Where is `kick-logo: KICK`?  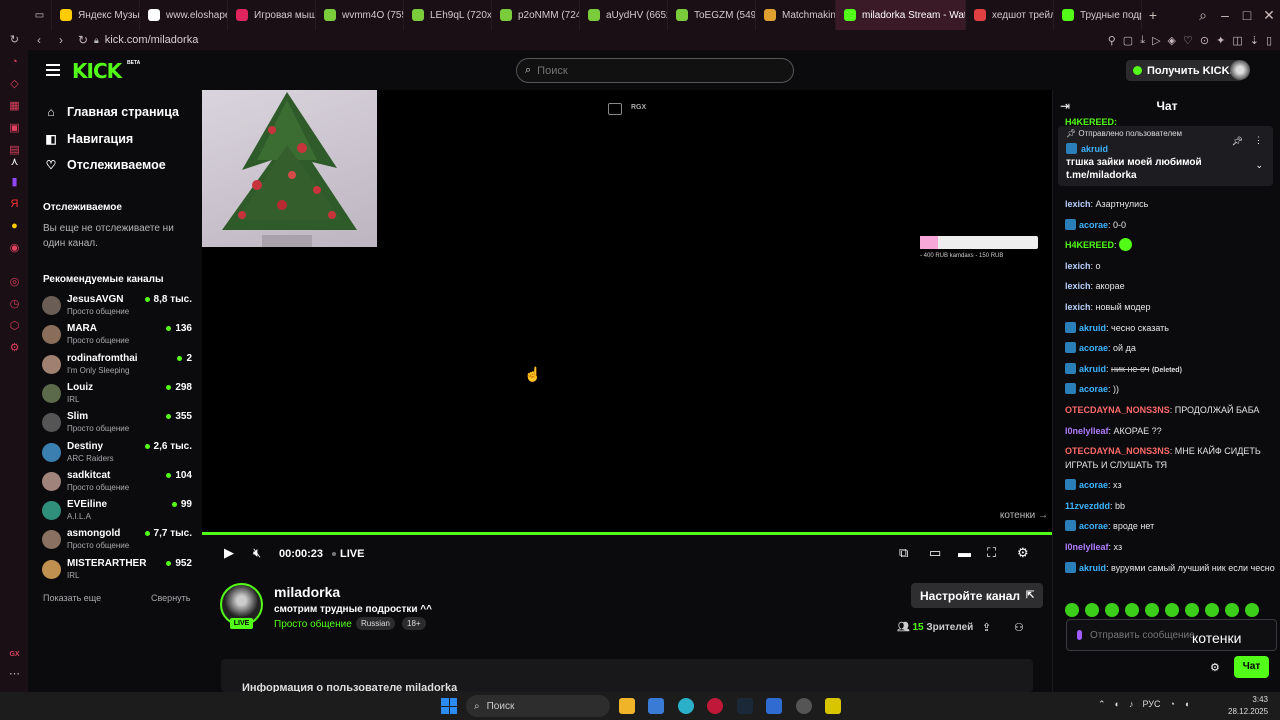 kick-logo: KICK is located at coordinates (97, 71).